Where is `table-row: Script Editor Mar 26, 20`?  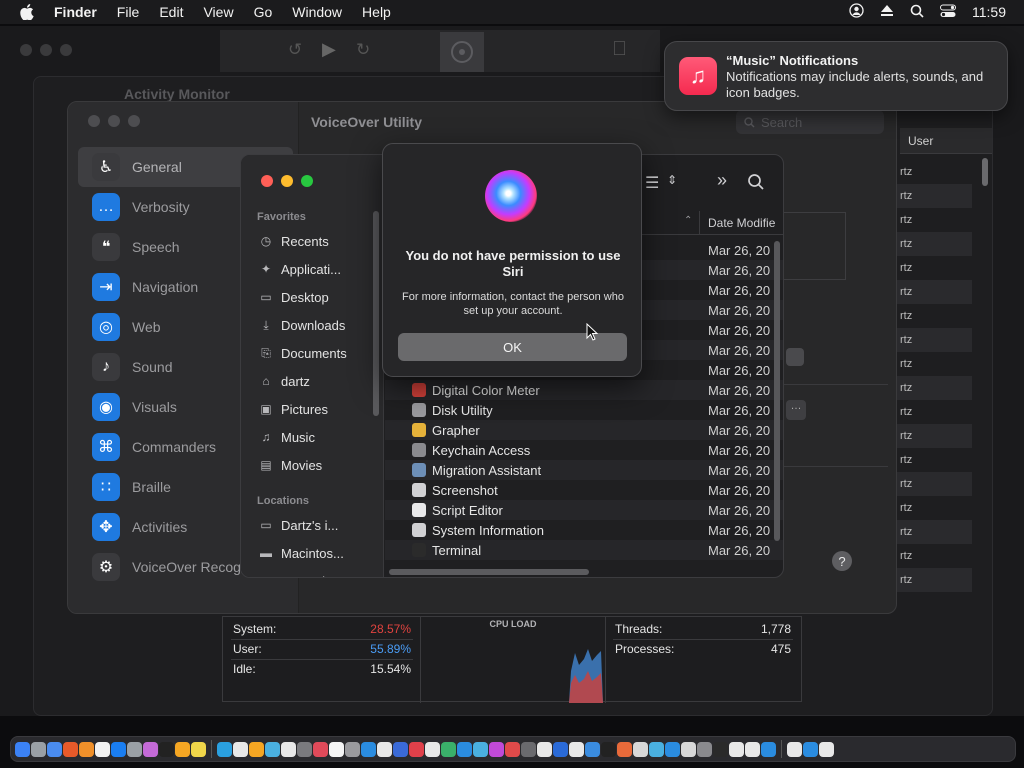
table-row: Script Editor Mar 26, 20 is located at coordinates (584, 510).